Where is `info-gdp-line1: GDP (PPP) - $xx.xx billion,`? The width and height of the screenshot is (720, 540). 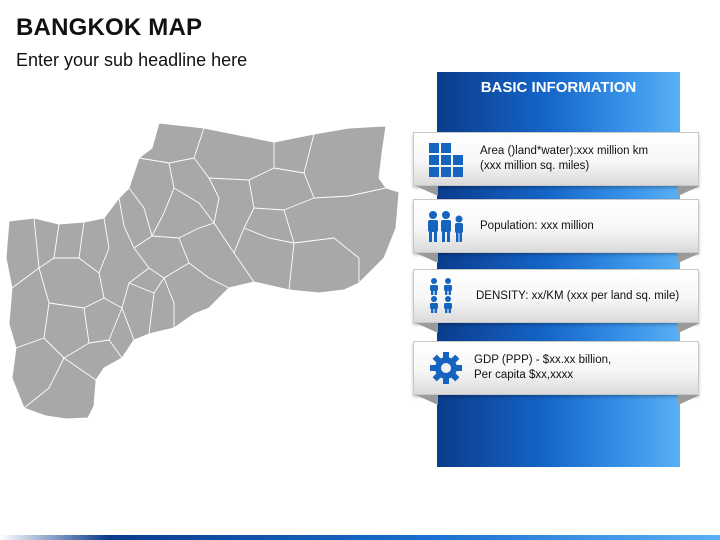 info-gdp-line1: GDP (PPP) - $xx.xx billion, is located at coordinates (543, 360).